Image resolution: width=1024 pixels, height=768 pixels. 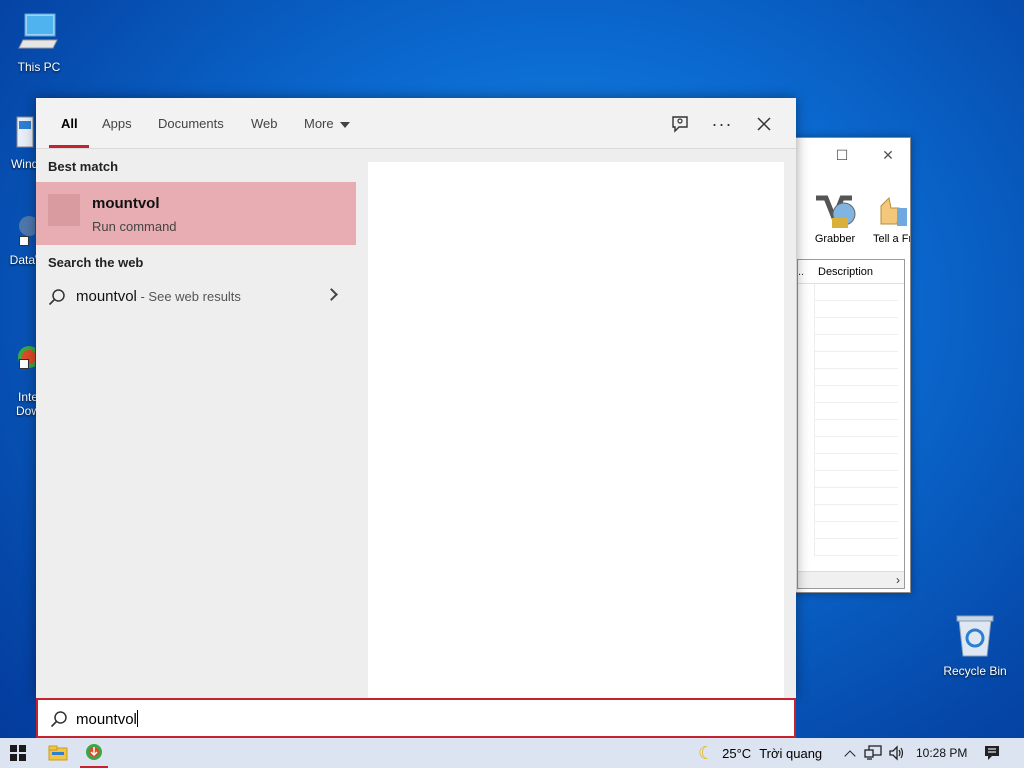 I want to click on ellipsis-icon: ···, so click(x=722, y=124).